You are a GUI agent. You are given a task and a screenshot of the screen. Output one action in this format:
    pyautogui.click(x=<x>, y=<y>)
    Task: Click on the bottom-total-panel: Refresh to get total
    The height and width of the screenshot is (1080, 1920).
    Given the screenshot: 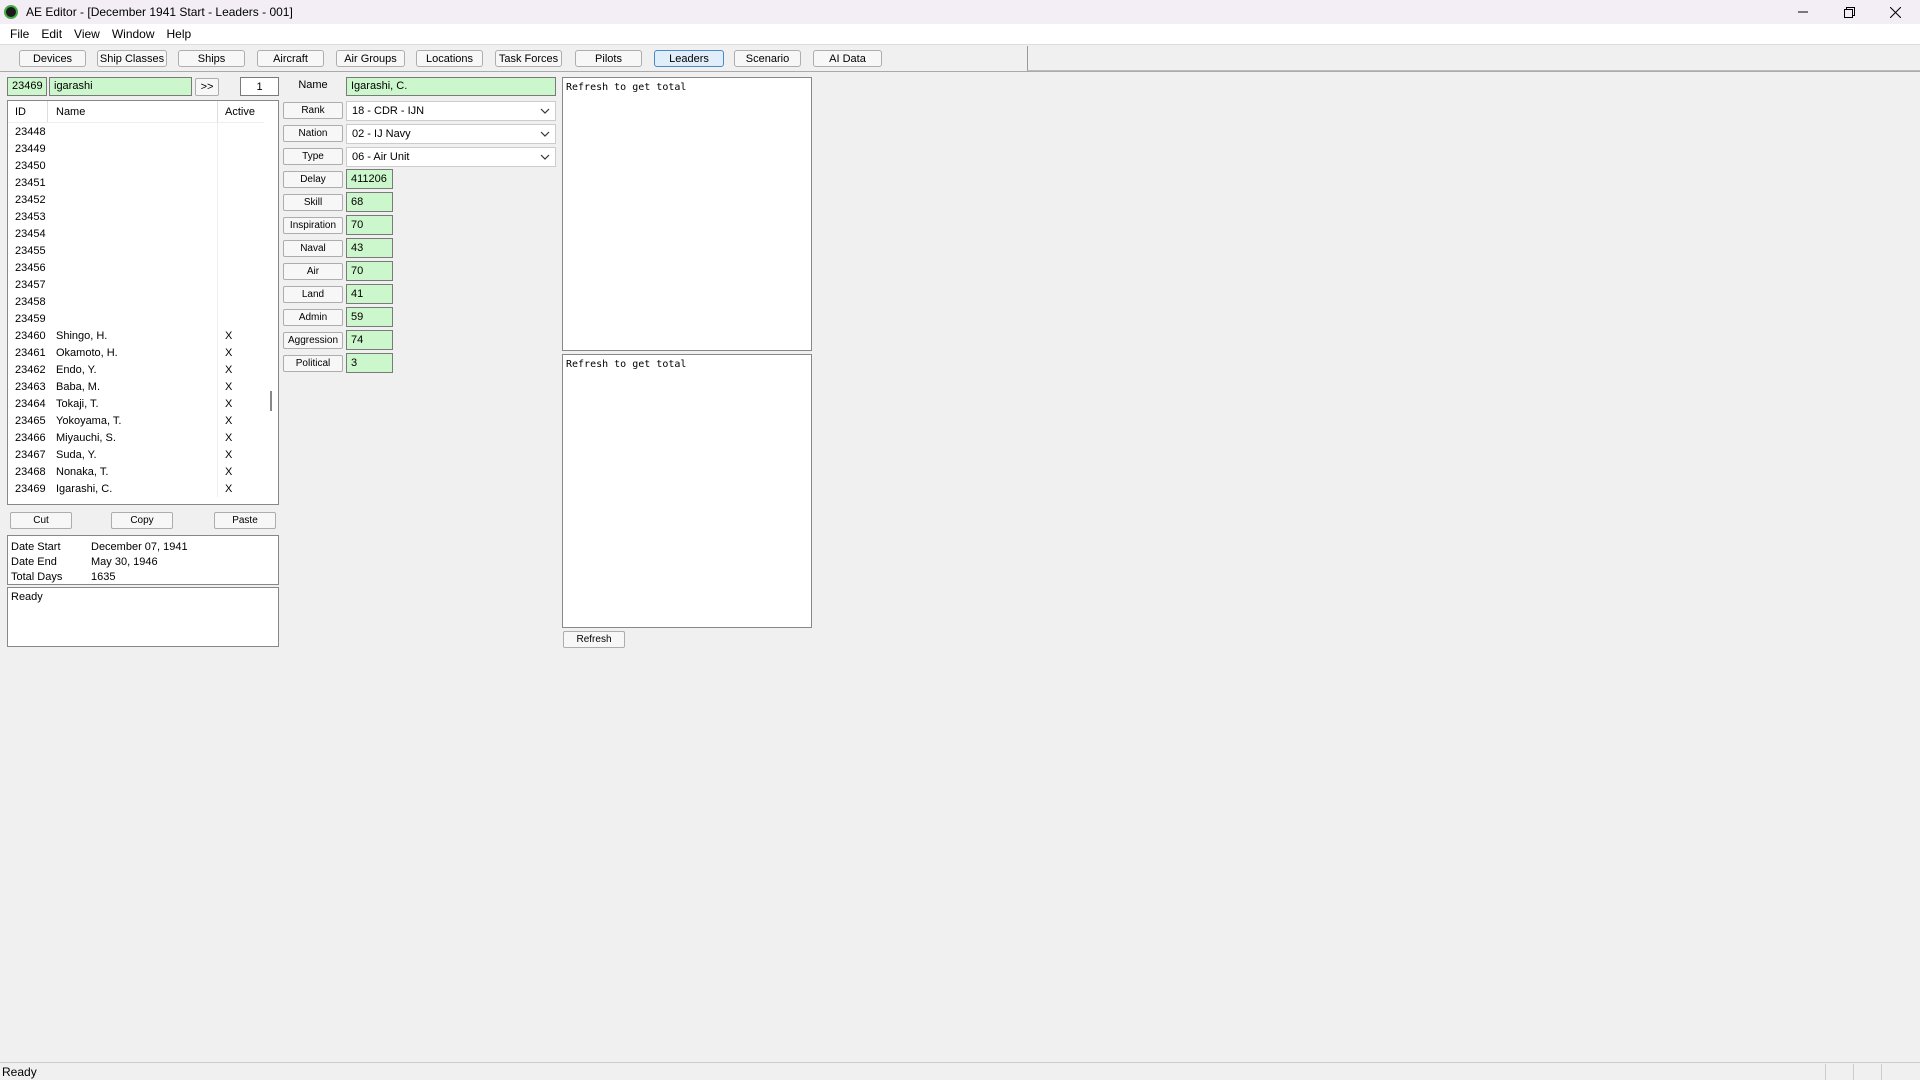 What is the action you would take?
    pyautogui.click(x=687, y=491)
    